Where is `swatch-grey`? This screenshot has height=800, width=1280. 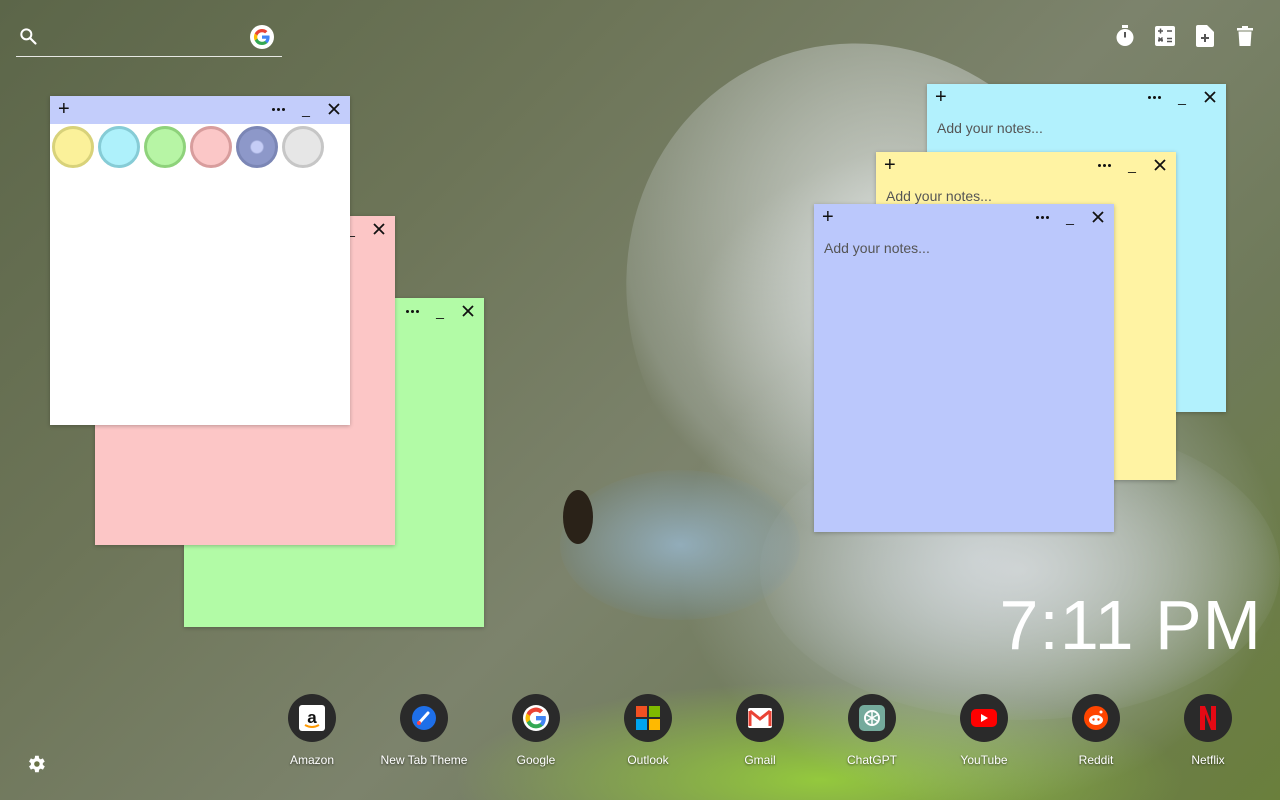
swatch-grey is located at coordinates (303, 147).